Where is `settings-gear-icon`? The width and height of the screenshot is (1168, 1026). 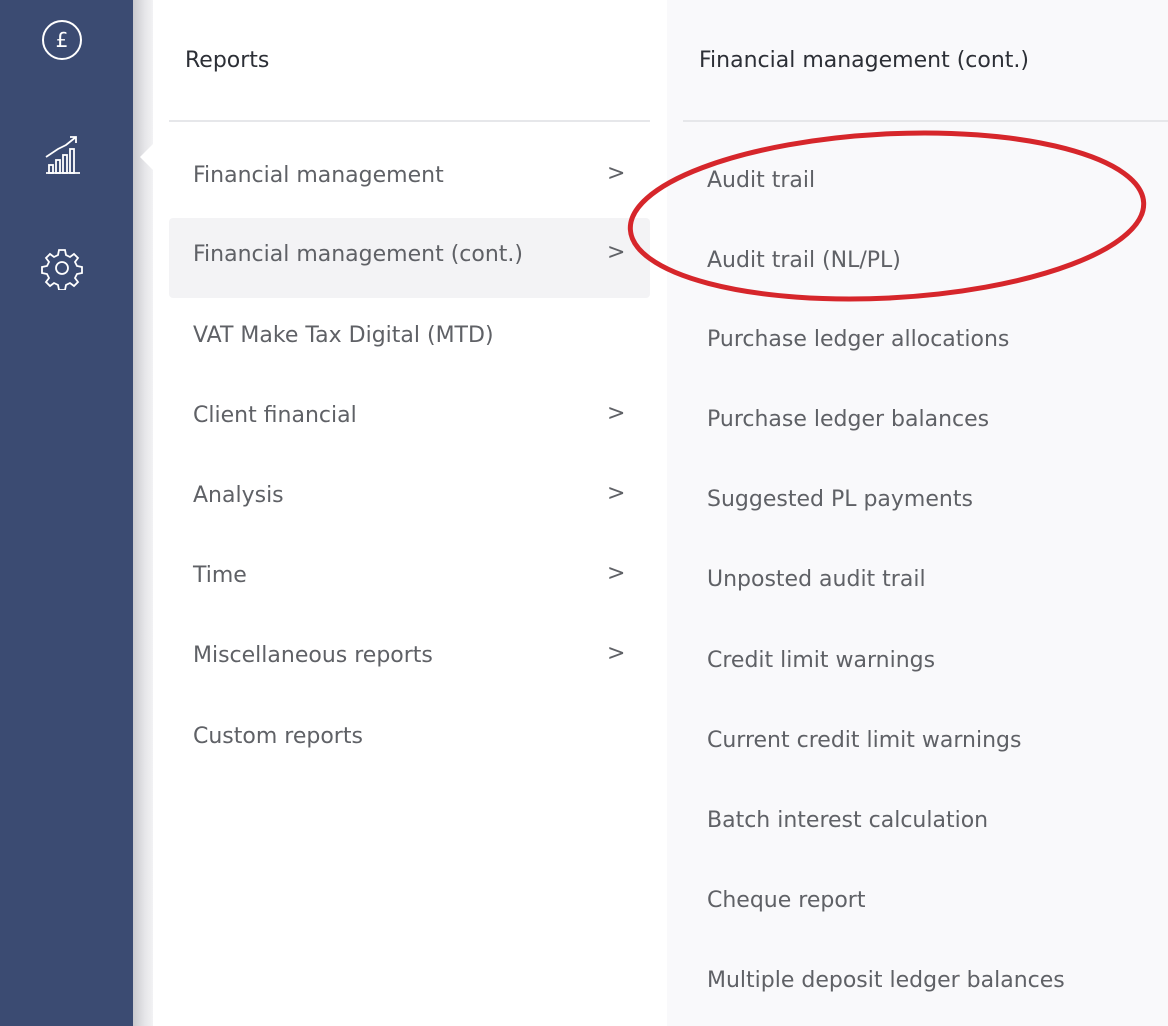
settings-gear-icon is located at coordinates (62, 268).